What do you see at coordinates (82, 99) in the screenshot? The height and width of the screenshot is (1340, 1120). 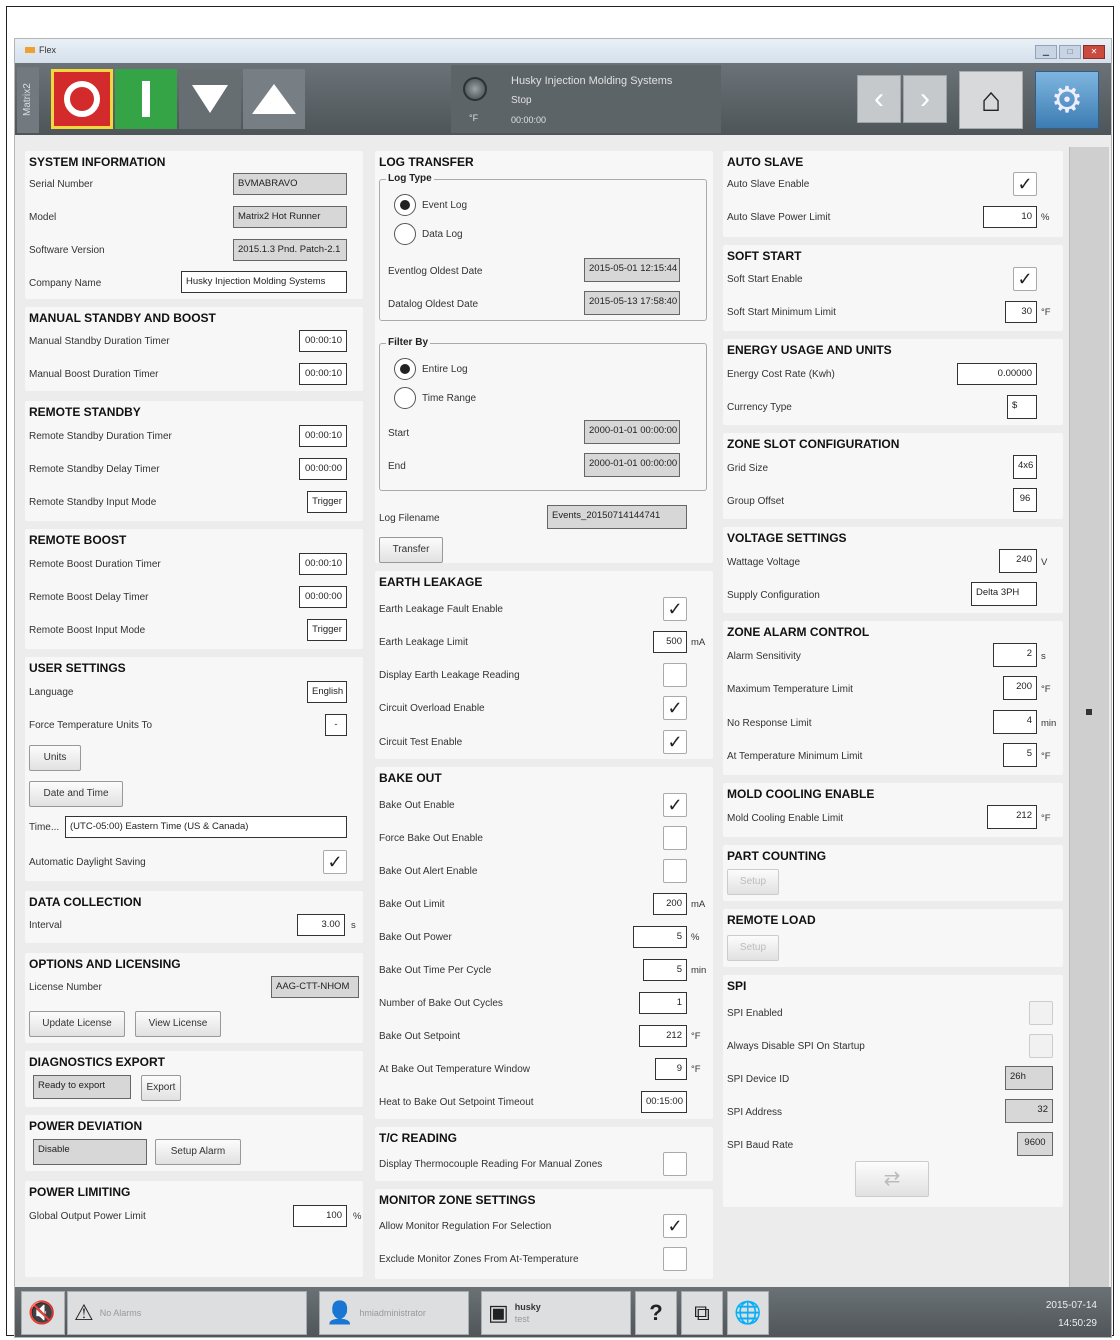 I see `stop-button` at bounding box center [82, 99].